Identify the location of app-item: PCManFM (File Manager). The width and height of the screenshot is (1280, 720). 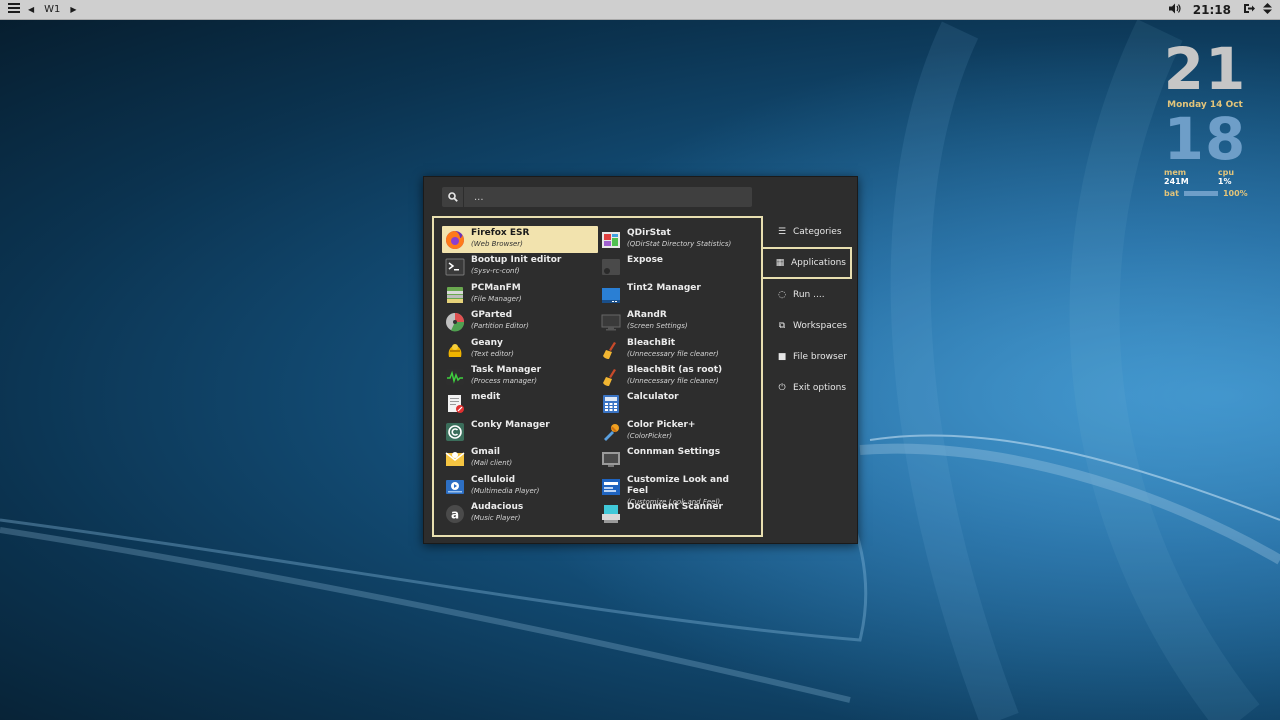
(520, 294).